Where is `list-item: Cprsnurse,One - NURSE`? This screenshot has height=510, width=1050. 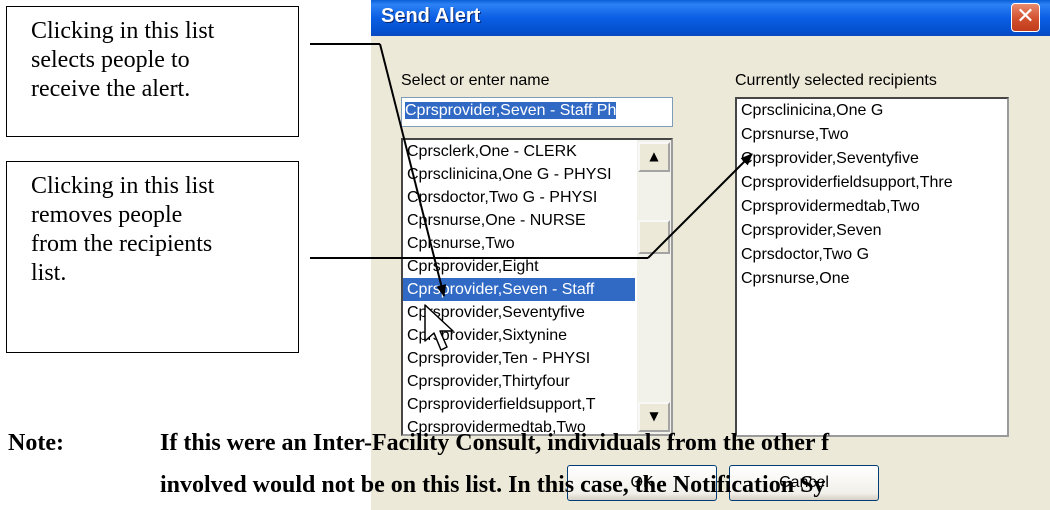 list-item: Cprsnurse,One - NURSE is located at coordinates (519, 220).